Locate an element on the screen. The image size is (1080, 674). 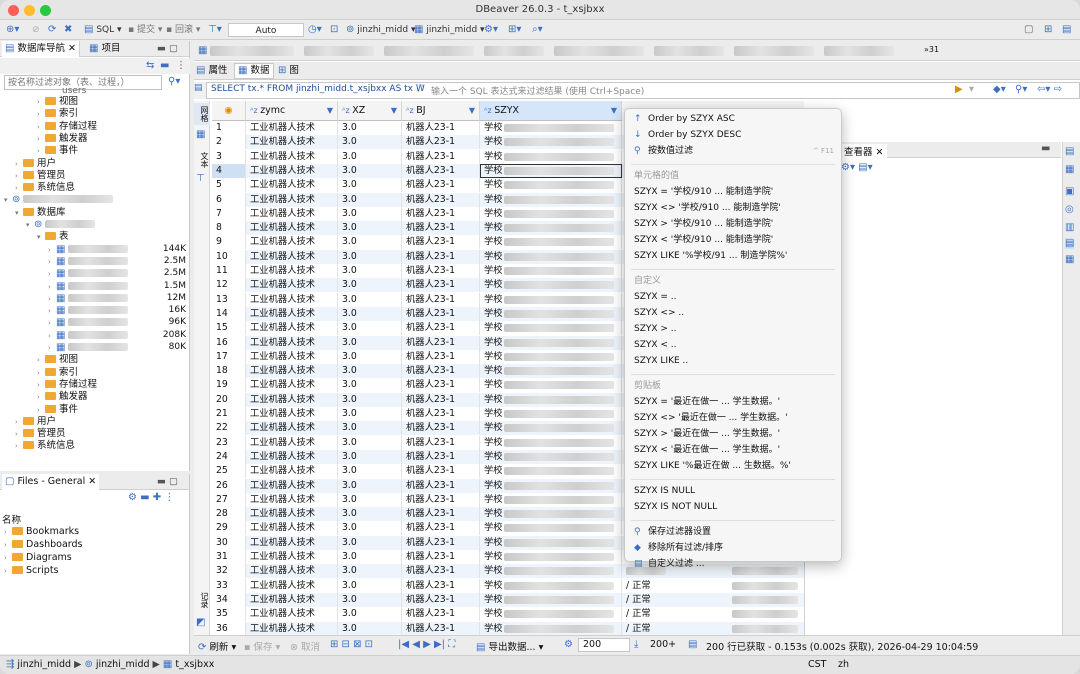
menu-item: ◆ 移除所有过滤/排序 is located at coordinates (734, 548).